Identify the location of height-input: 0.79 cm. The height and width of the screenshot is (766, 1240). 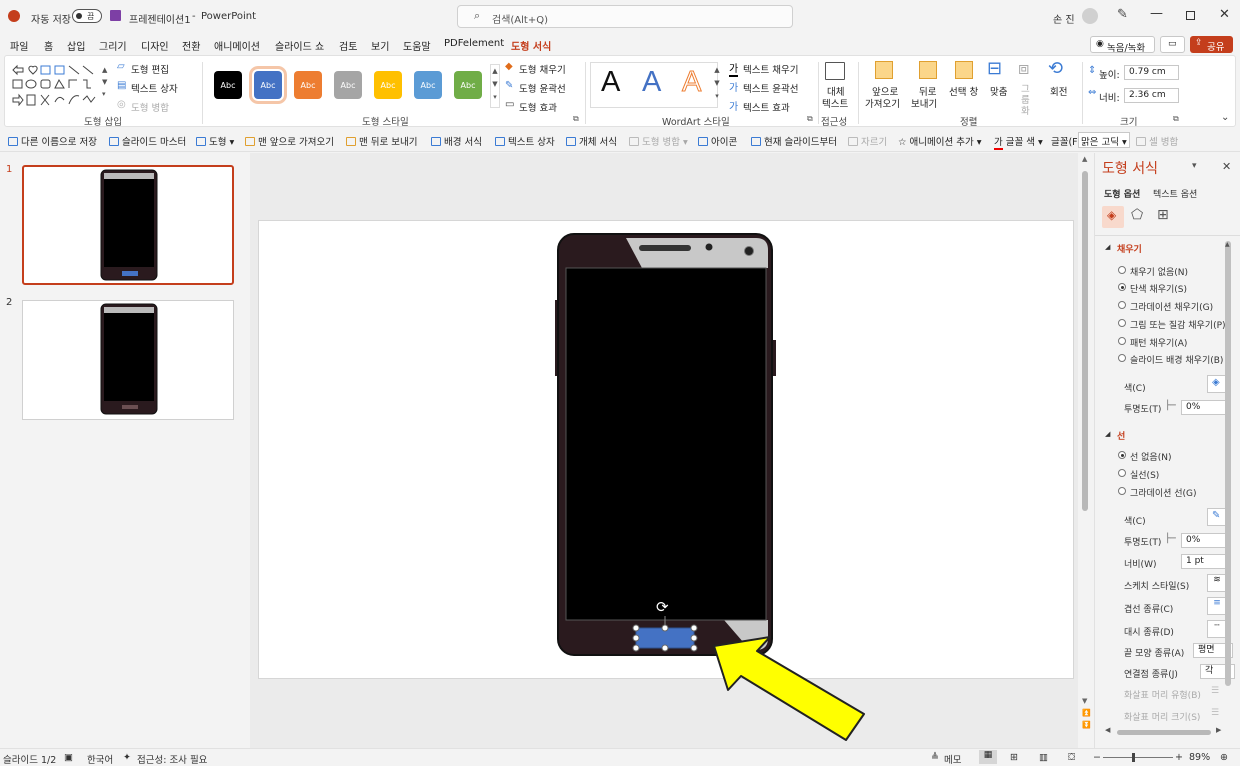
(1151, 72).